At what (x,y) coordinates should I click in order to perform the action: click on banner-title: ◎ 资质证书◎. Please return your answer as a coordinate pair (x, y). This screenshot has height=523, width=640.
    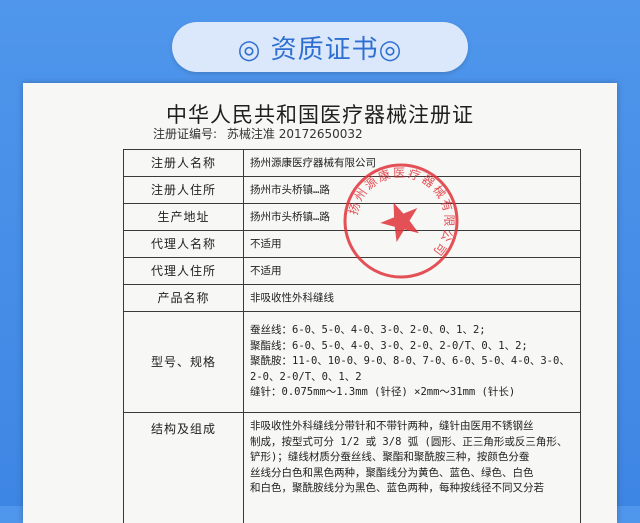
    Looking at the image, I should click on (320, 47).